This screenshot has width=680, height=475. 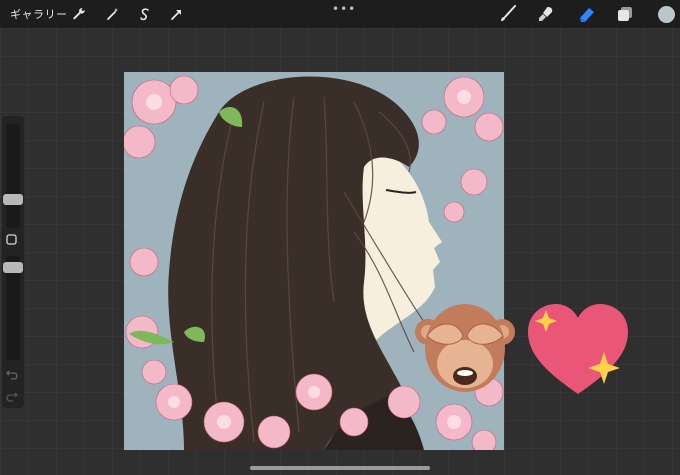 What do you see at coordinates (39, 14) in the screenshot?
I see `gallery-button: ギャラリー` at bounding box center [39, 14].